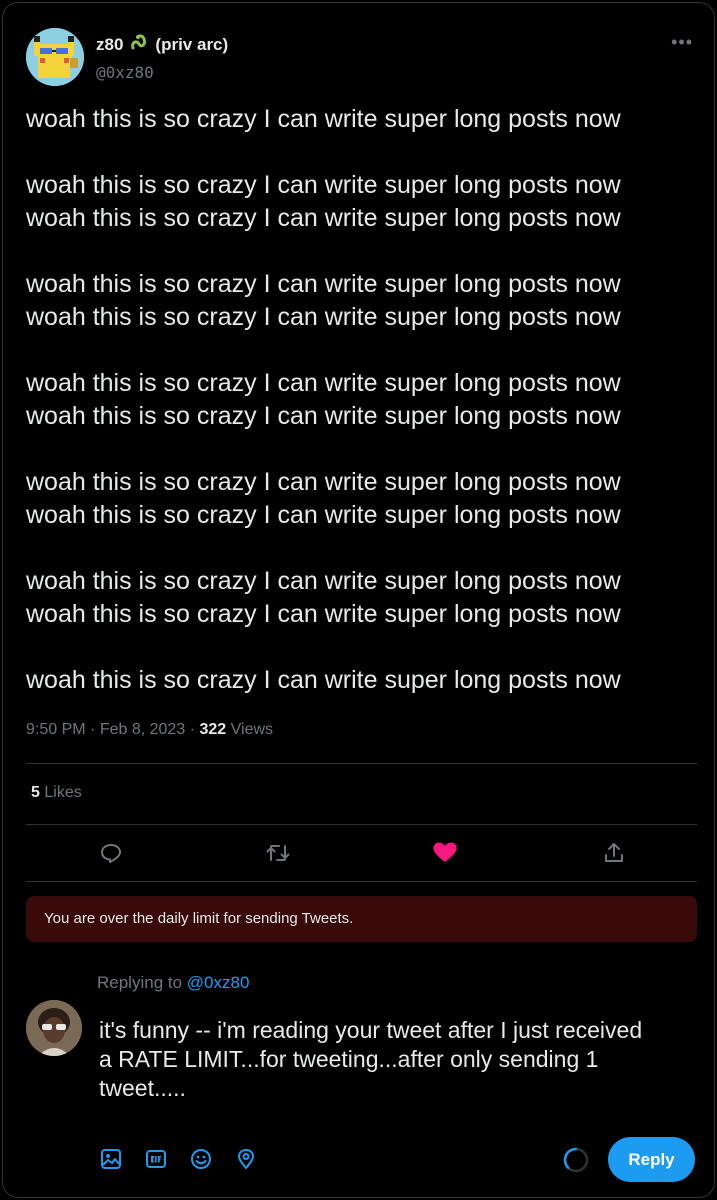 Image resolution: width=717 pixels, height=1200 pixels. Describe the element at coordinates (576, 1160) in the screenshot. I see `character-count-ring-icon` at that location.